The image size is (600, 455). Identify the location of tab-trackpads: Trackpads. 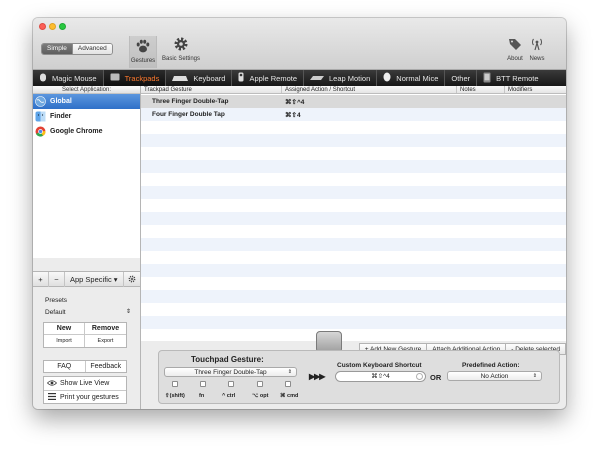
(135, 78).